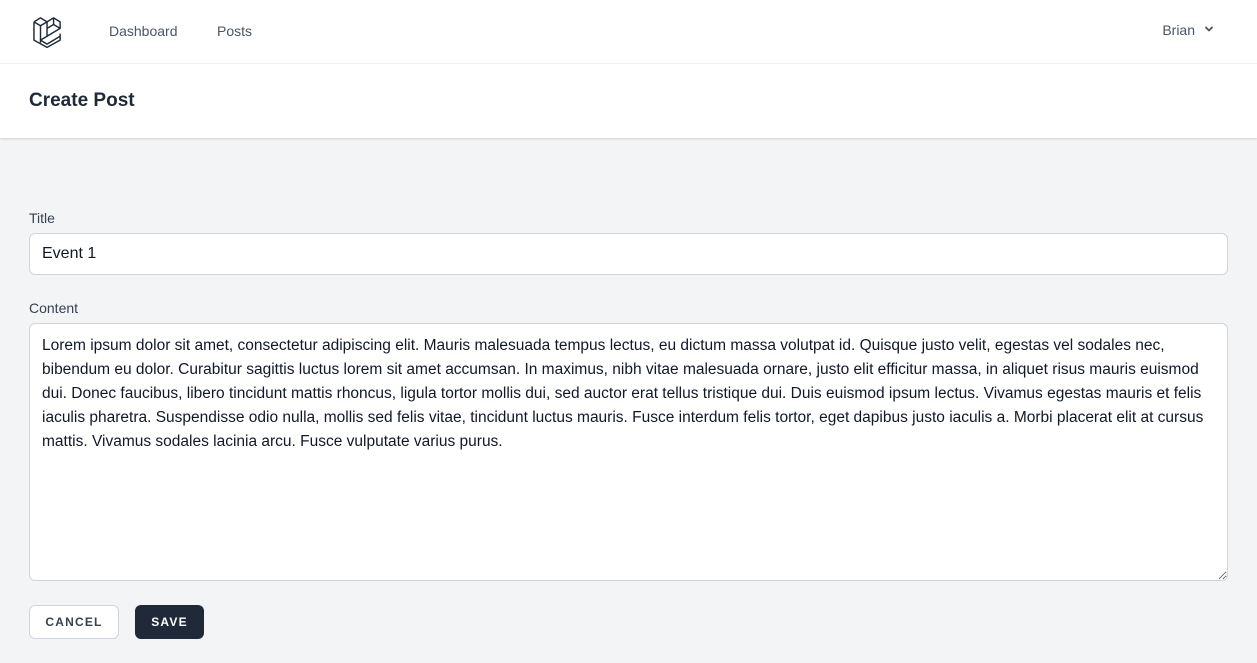 The image size is (1257, 663). I want to click on laravel-logo-icon, so click(49, 31).